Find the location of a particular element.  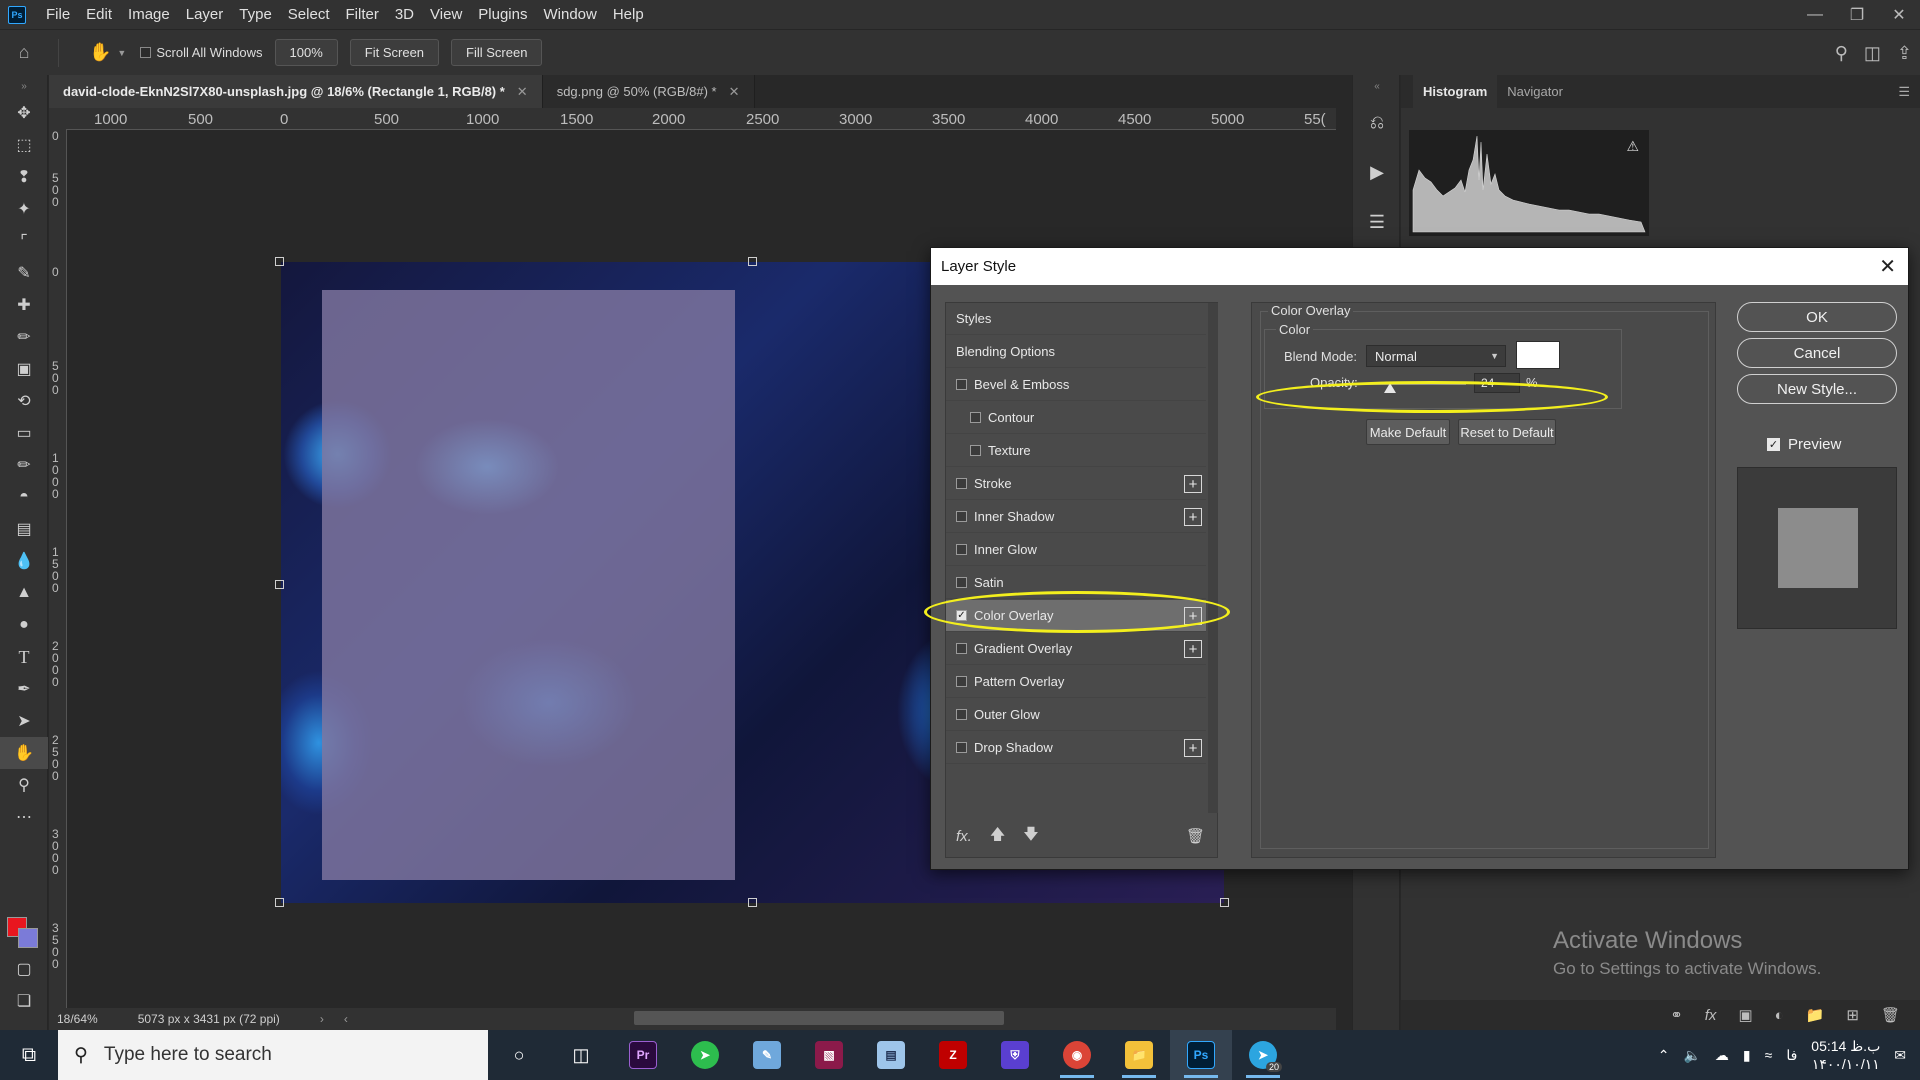

clock: 05:14 ب.ظ ۱۴۰۰/۱۰/۱۱ is located at coordinates (1845, 1055).